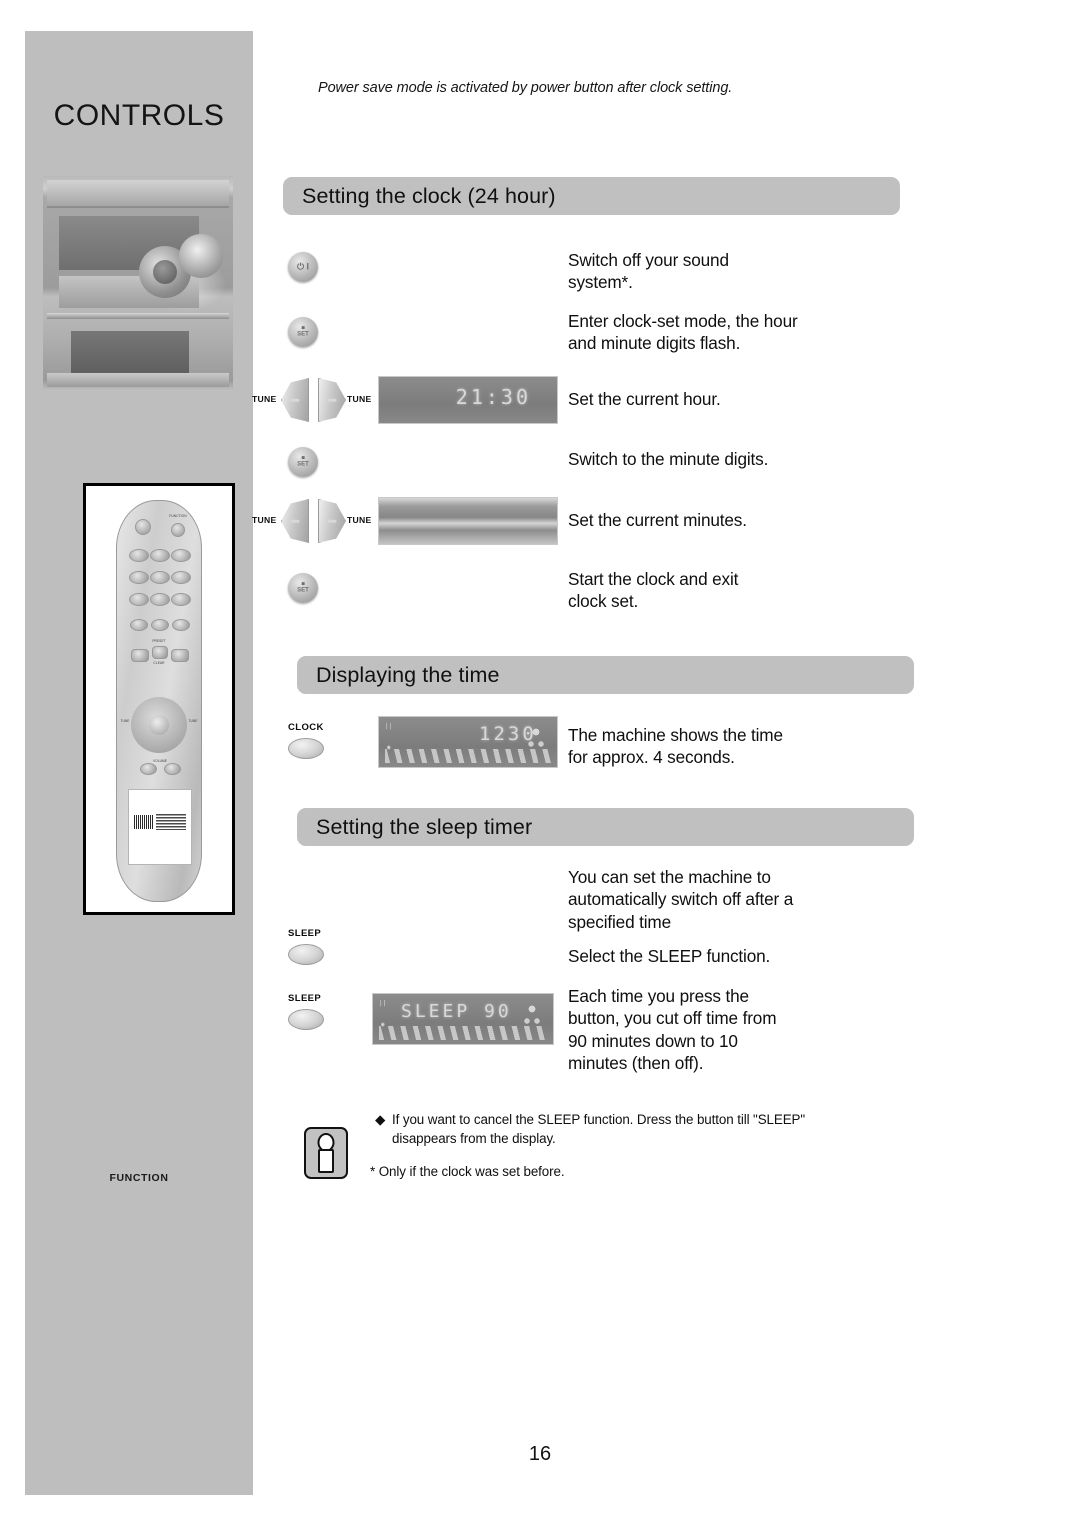 This screenshot has width=1080, height=1527. I want to click on instruction-line: Select the SLEEP function., so click(669, 956).